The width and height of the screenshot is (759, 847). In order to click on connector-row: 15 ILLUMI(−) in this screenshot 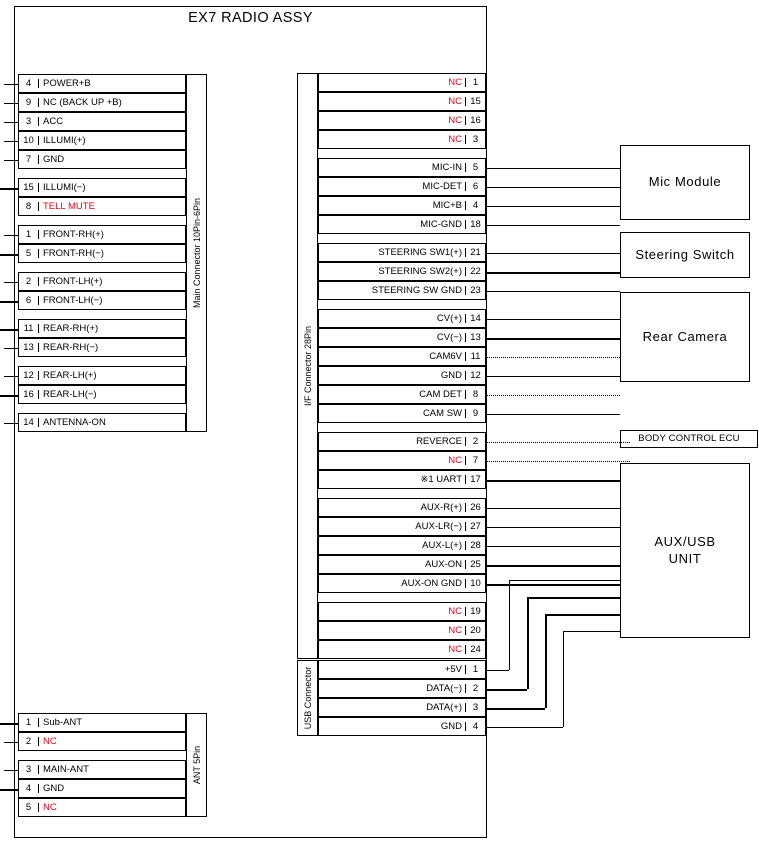, I will do `click(102, 187)`.